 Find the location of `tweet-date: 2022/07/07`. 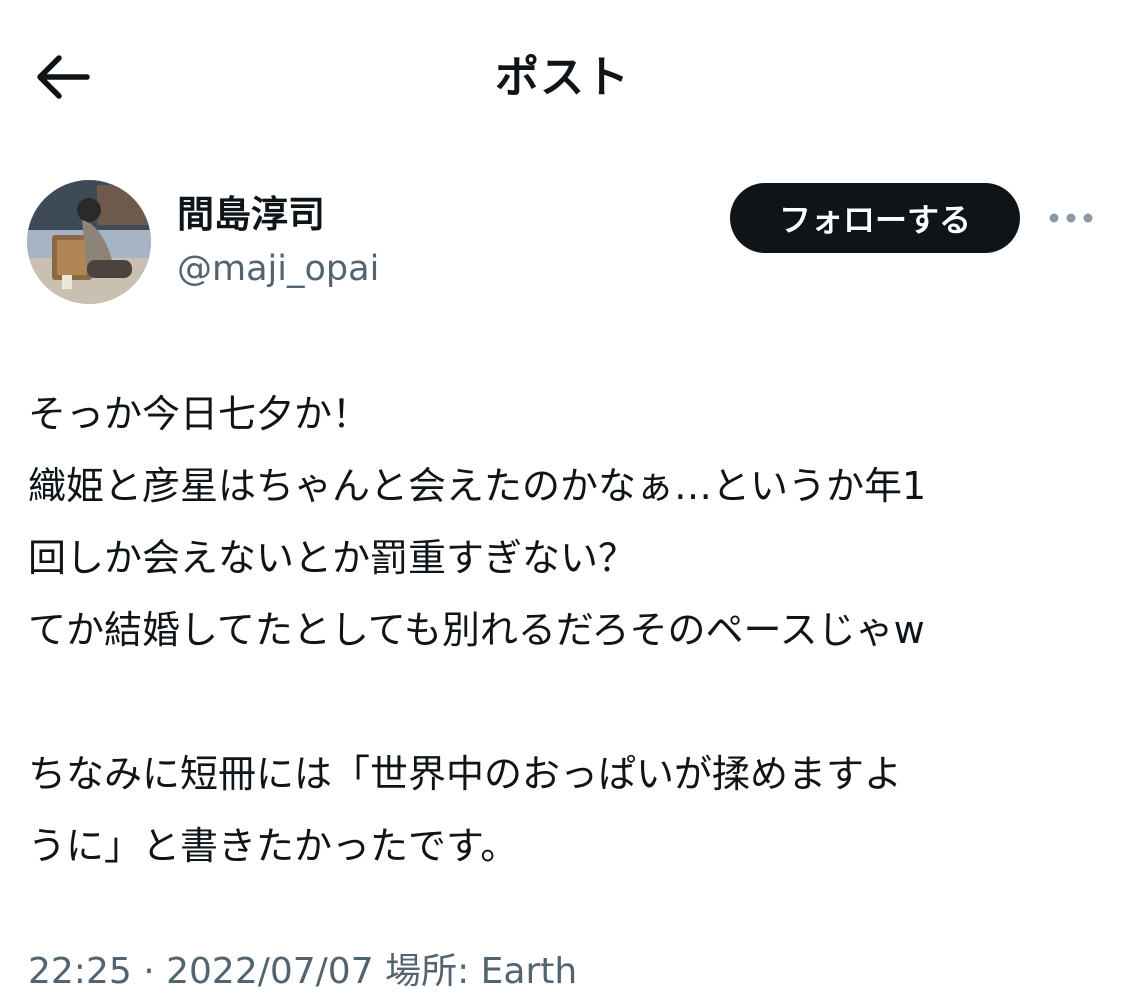

tweet-date: 2022/07/07 is located at coordinates (270, 972).